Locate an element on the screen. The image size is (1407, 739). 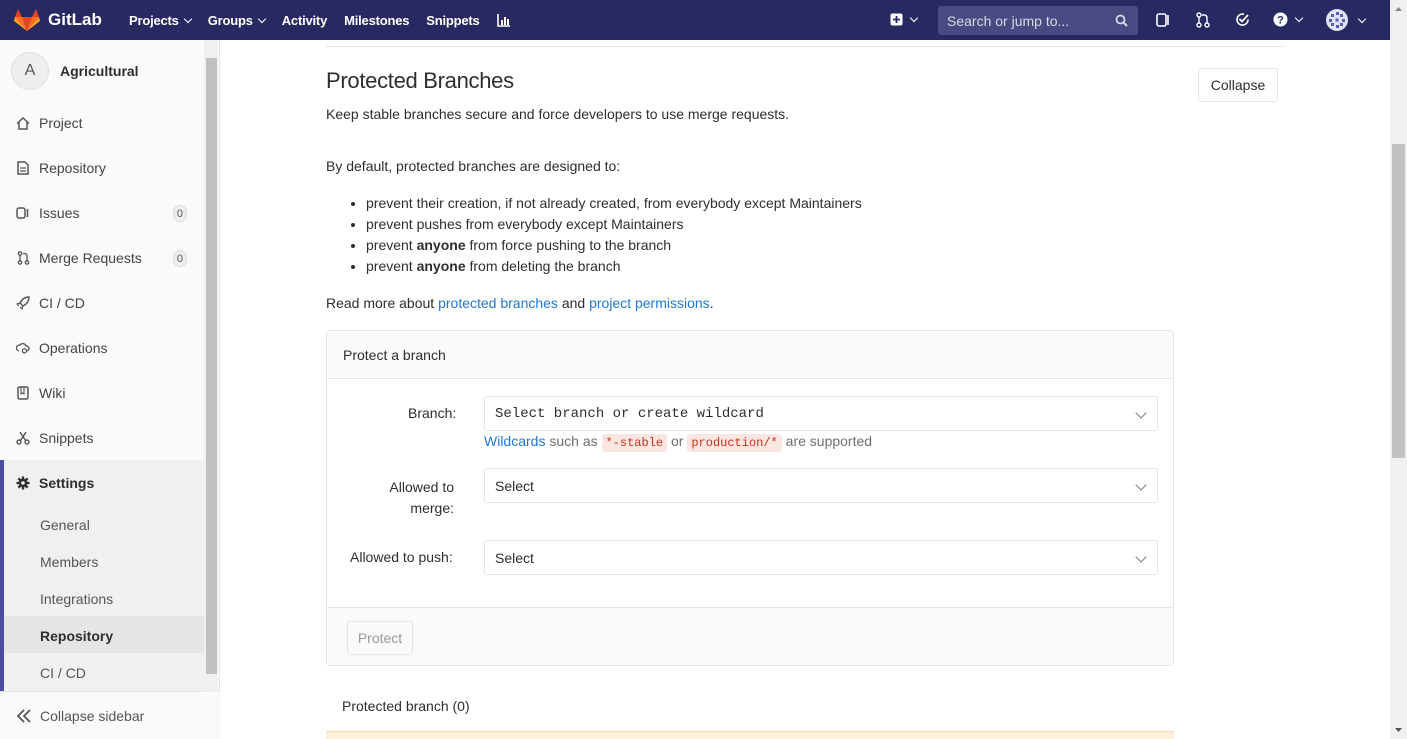
sidebar-item-wiki: Wiki is located at coordinates (102, 393).